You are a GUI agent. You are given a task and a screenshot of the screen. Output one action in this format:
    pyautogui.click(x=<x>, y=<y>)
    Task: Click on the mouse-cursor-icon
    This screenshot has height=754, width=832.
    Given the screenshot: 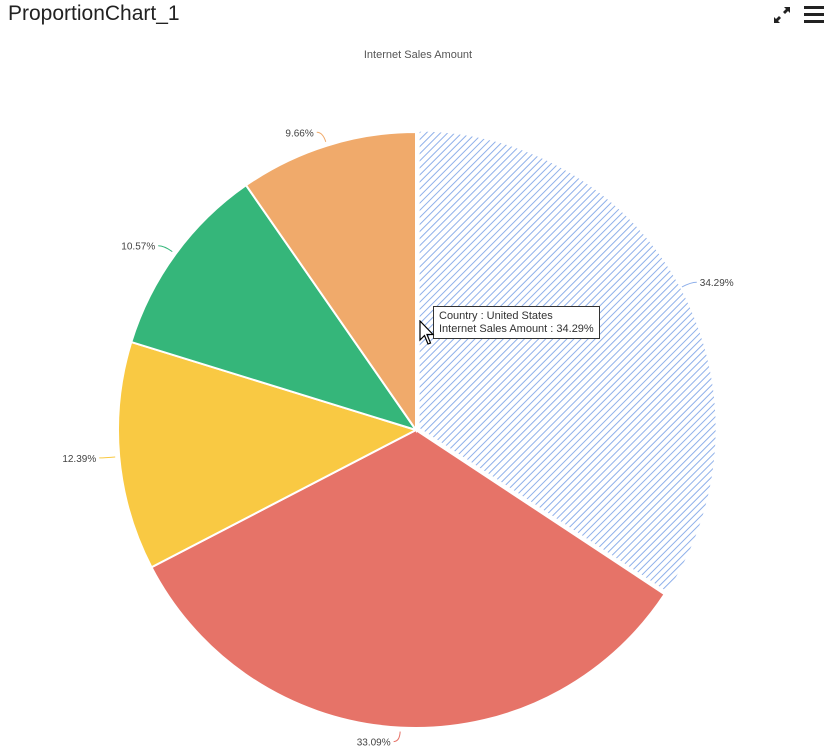 What is the action you would take?
    pyautogui.click(x=427, y=335)
    